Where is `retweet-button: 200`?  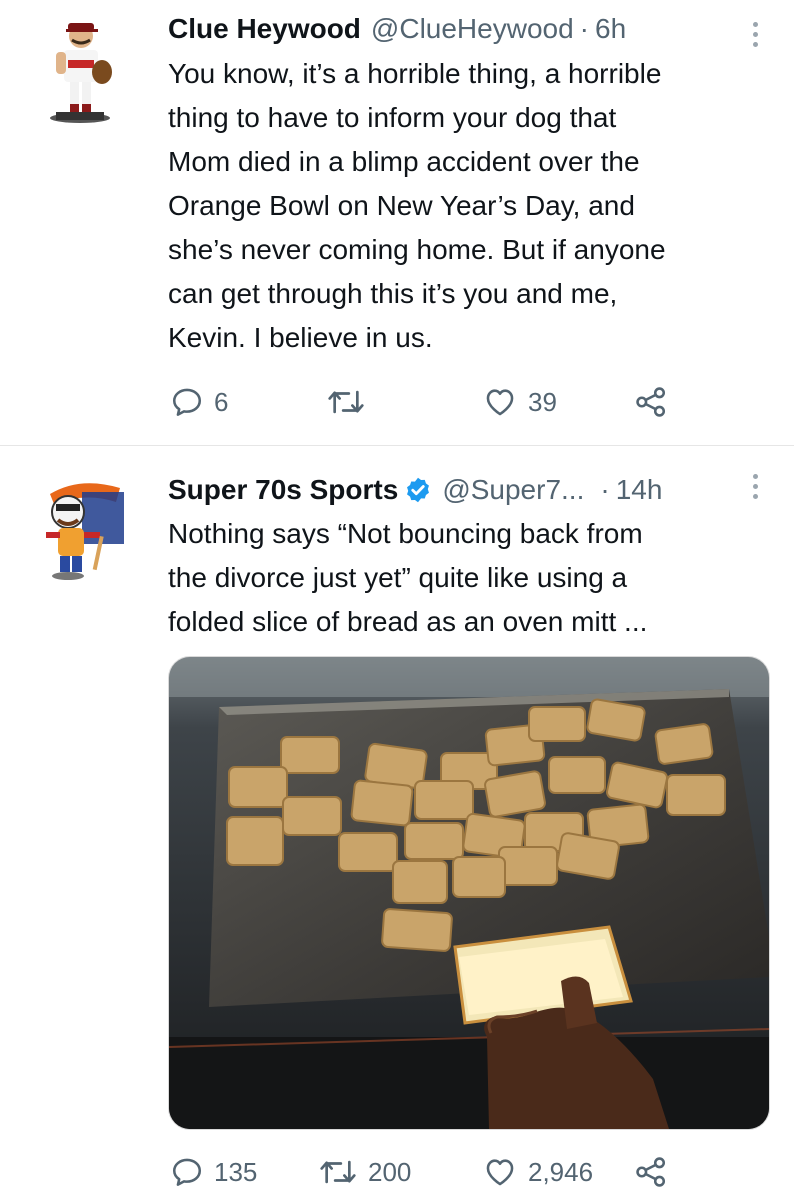
retweet-button: 200 is located at coordinates (364, 1172).